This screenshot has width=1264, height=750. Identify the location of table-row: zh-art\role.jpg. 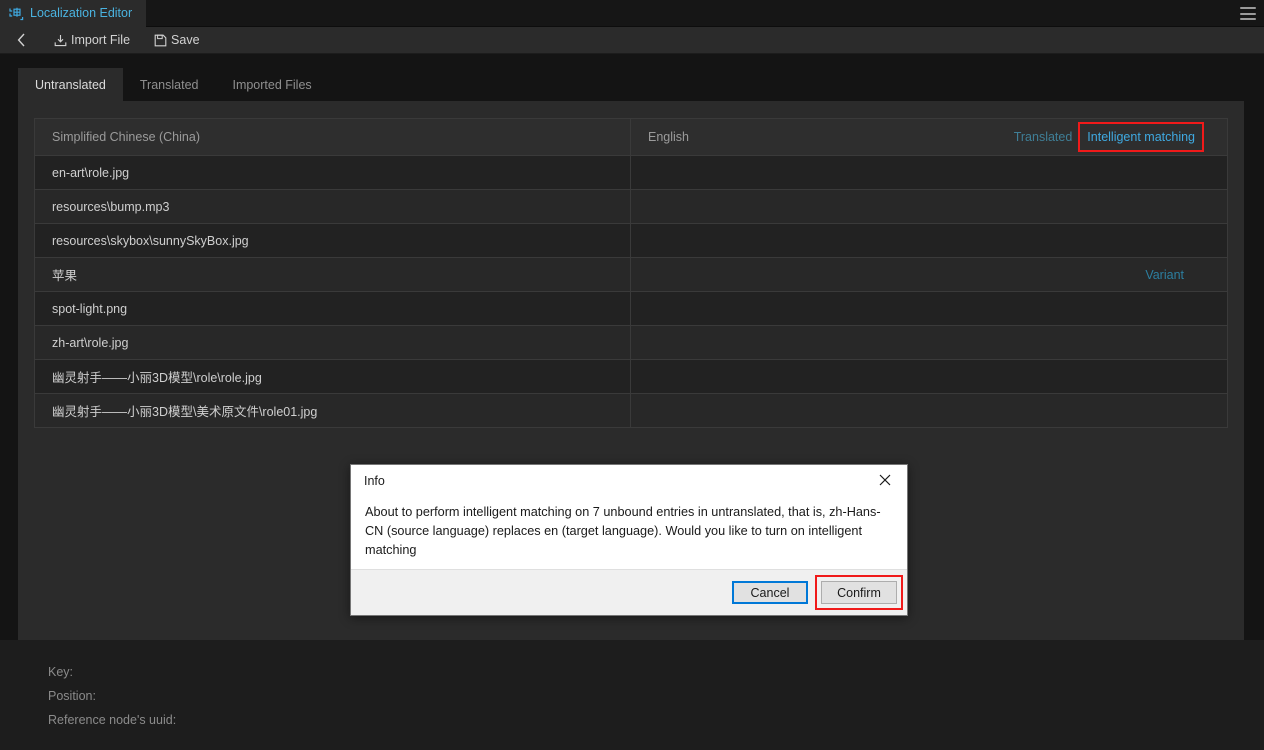
(631, 343).